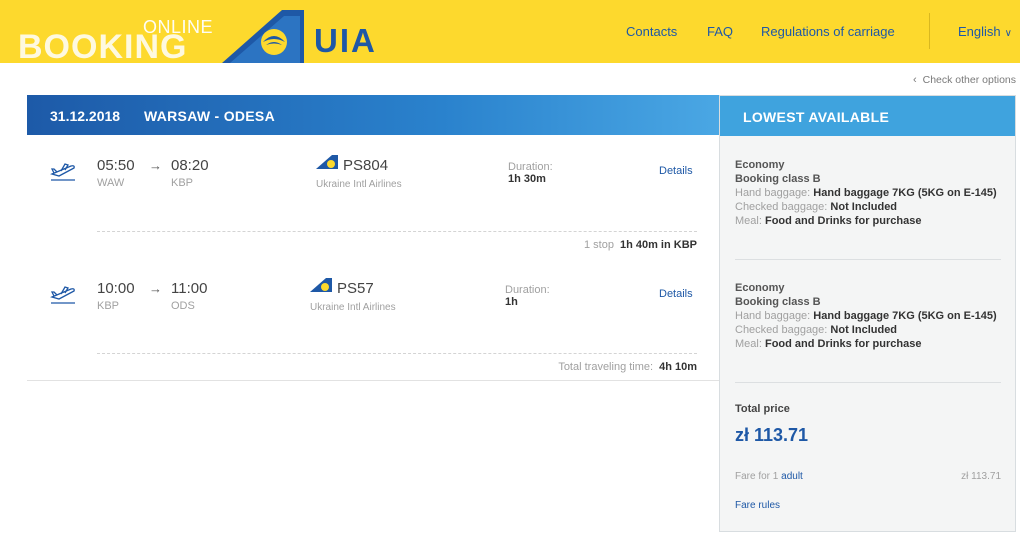 This screenshot has height=535, width=1020. Describe the element at coordinates (183, 306) in the screenshot. I see `arrival-code: ODS` at that location.